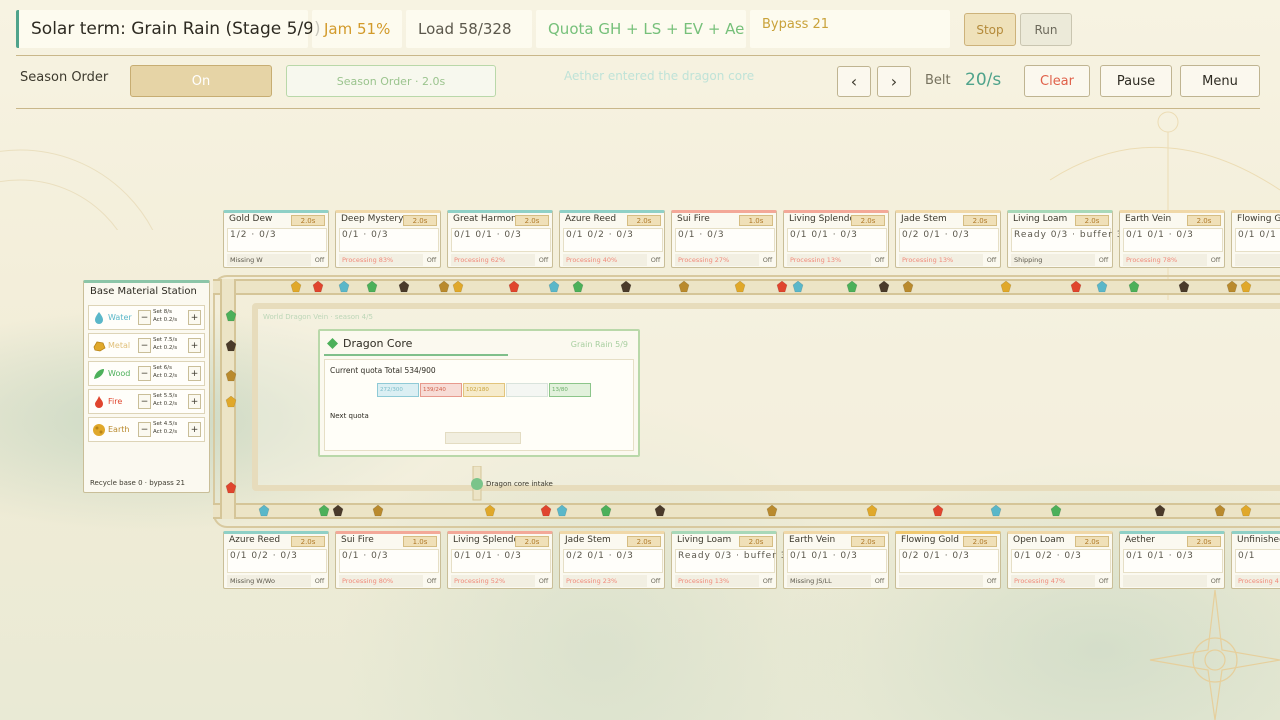  I want to click on metal-nugget-icon, so click(99, 346).